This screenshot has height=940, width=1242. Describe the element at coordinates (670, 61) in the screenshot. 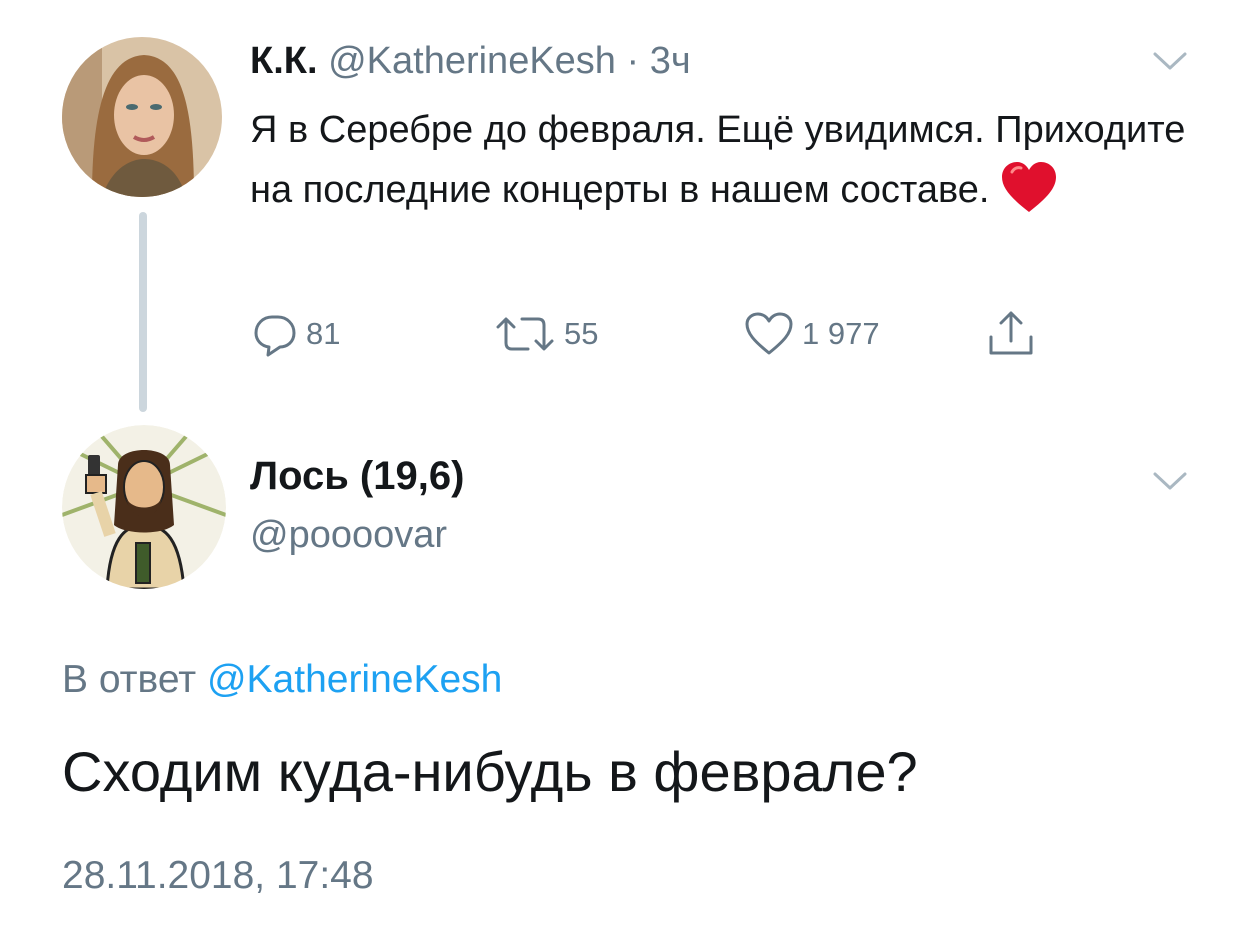

I see `tweet1-timestamp: 3ч` at that location.